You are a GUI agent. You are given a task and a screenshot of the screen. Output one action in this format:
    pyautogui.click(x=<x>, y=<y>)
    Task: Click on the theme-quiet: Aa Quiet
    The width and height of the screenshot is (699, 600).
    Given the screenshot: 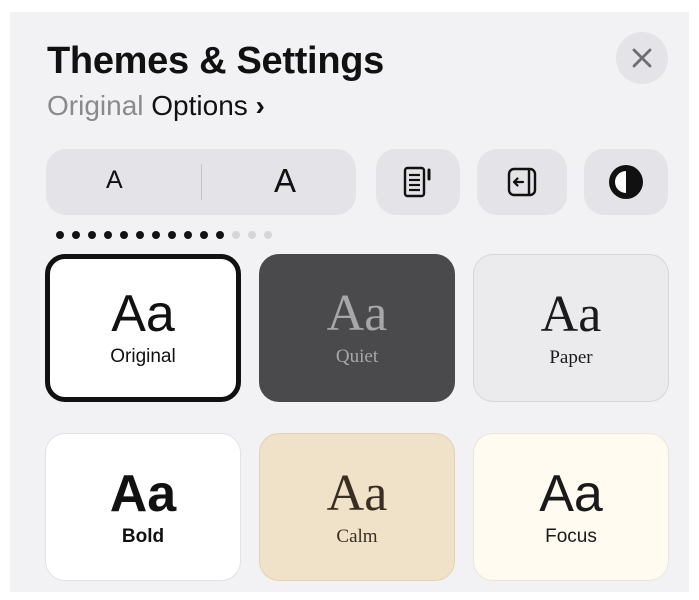 What is the action you would take?
    pyautogui.click(x=357, y=328)
    